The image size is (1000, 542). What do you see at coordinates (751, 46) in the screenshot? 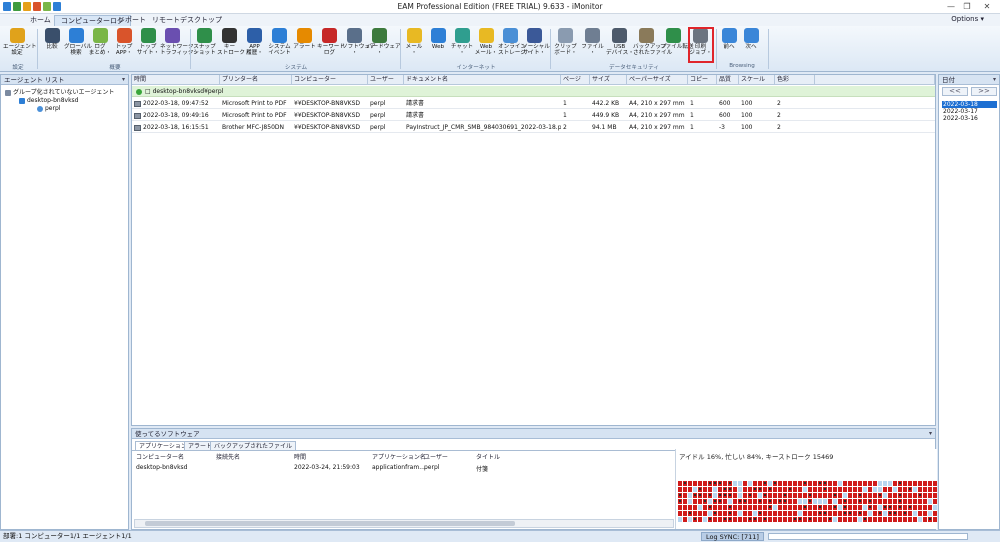
I see `arrow-down-button: 次へ` at bounding box center [751, 46].